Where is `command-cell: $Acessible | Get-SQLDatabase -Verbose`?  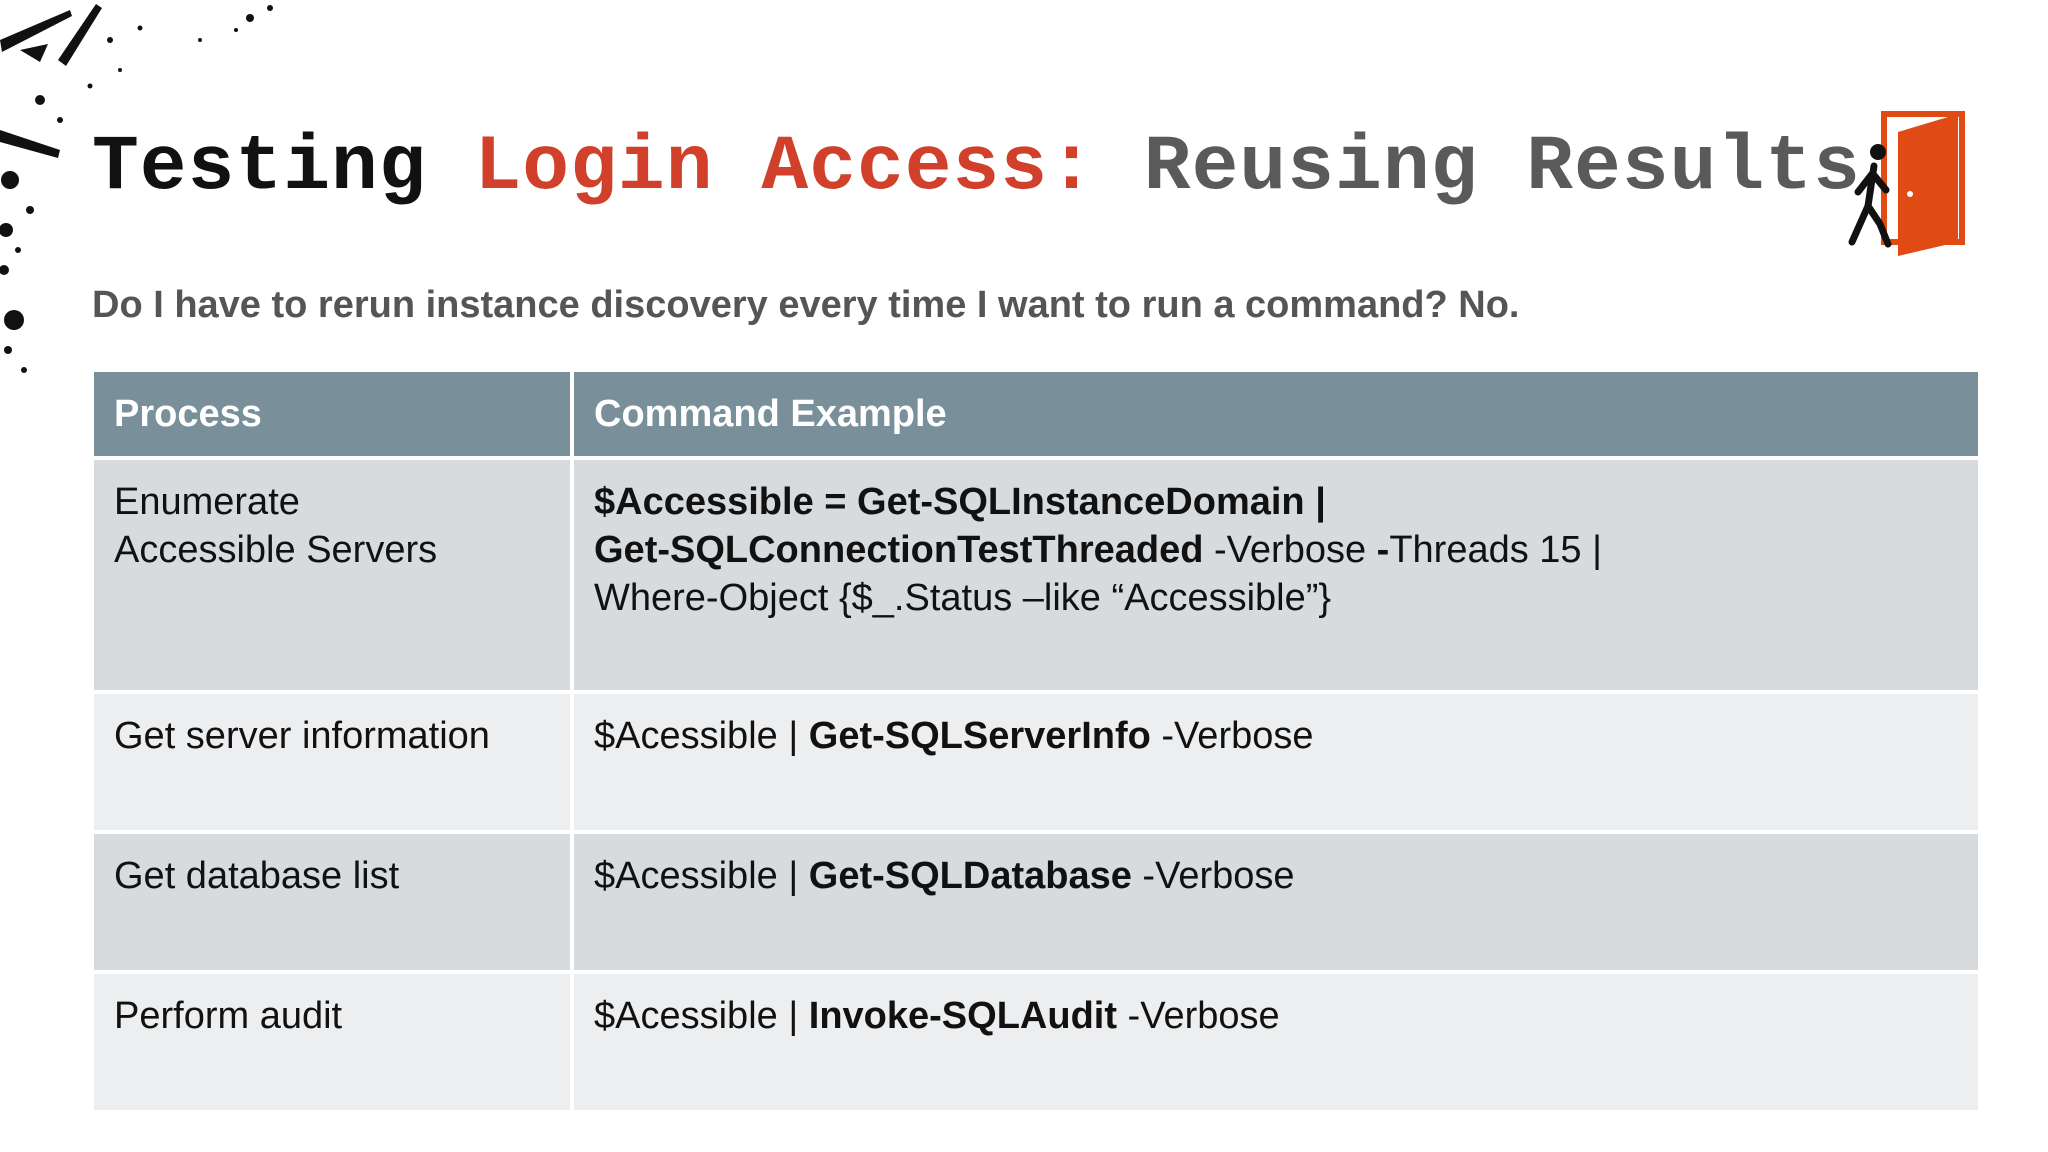
command-cell: $Acessible | Get-SQLDatabase -Verbose is located at coordinates (1276, 902).